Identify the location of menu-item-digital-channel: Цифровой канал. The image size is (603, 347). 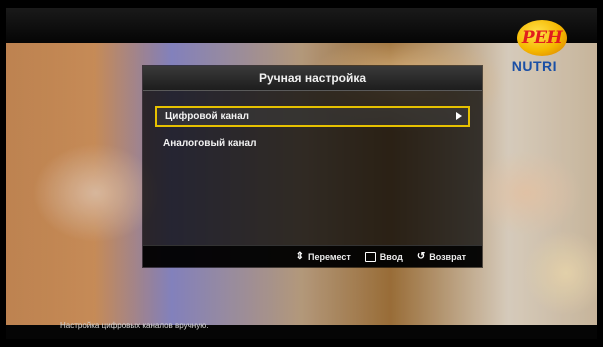
(312, 116).